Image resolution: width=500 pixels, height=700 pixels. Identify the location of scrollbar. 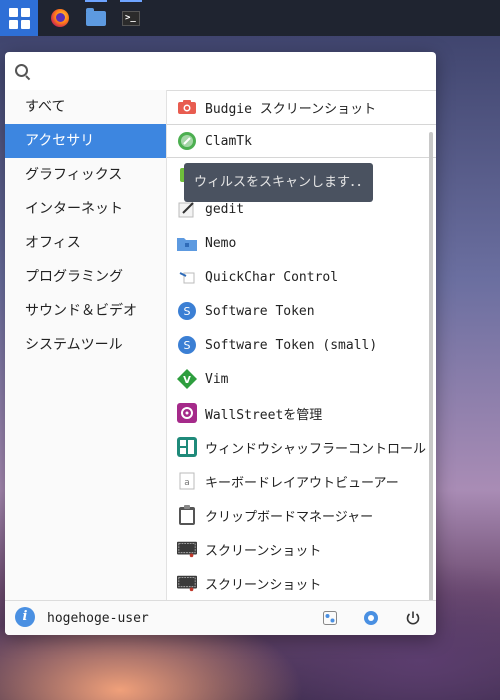
(431, 366).